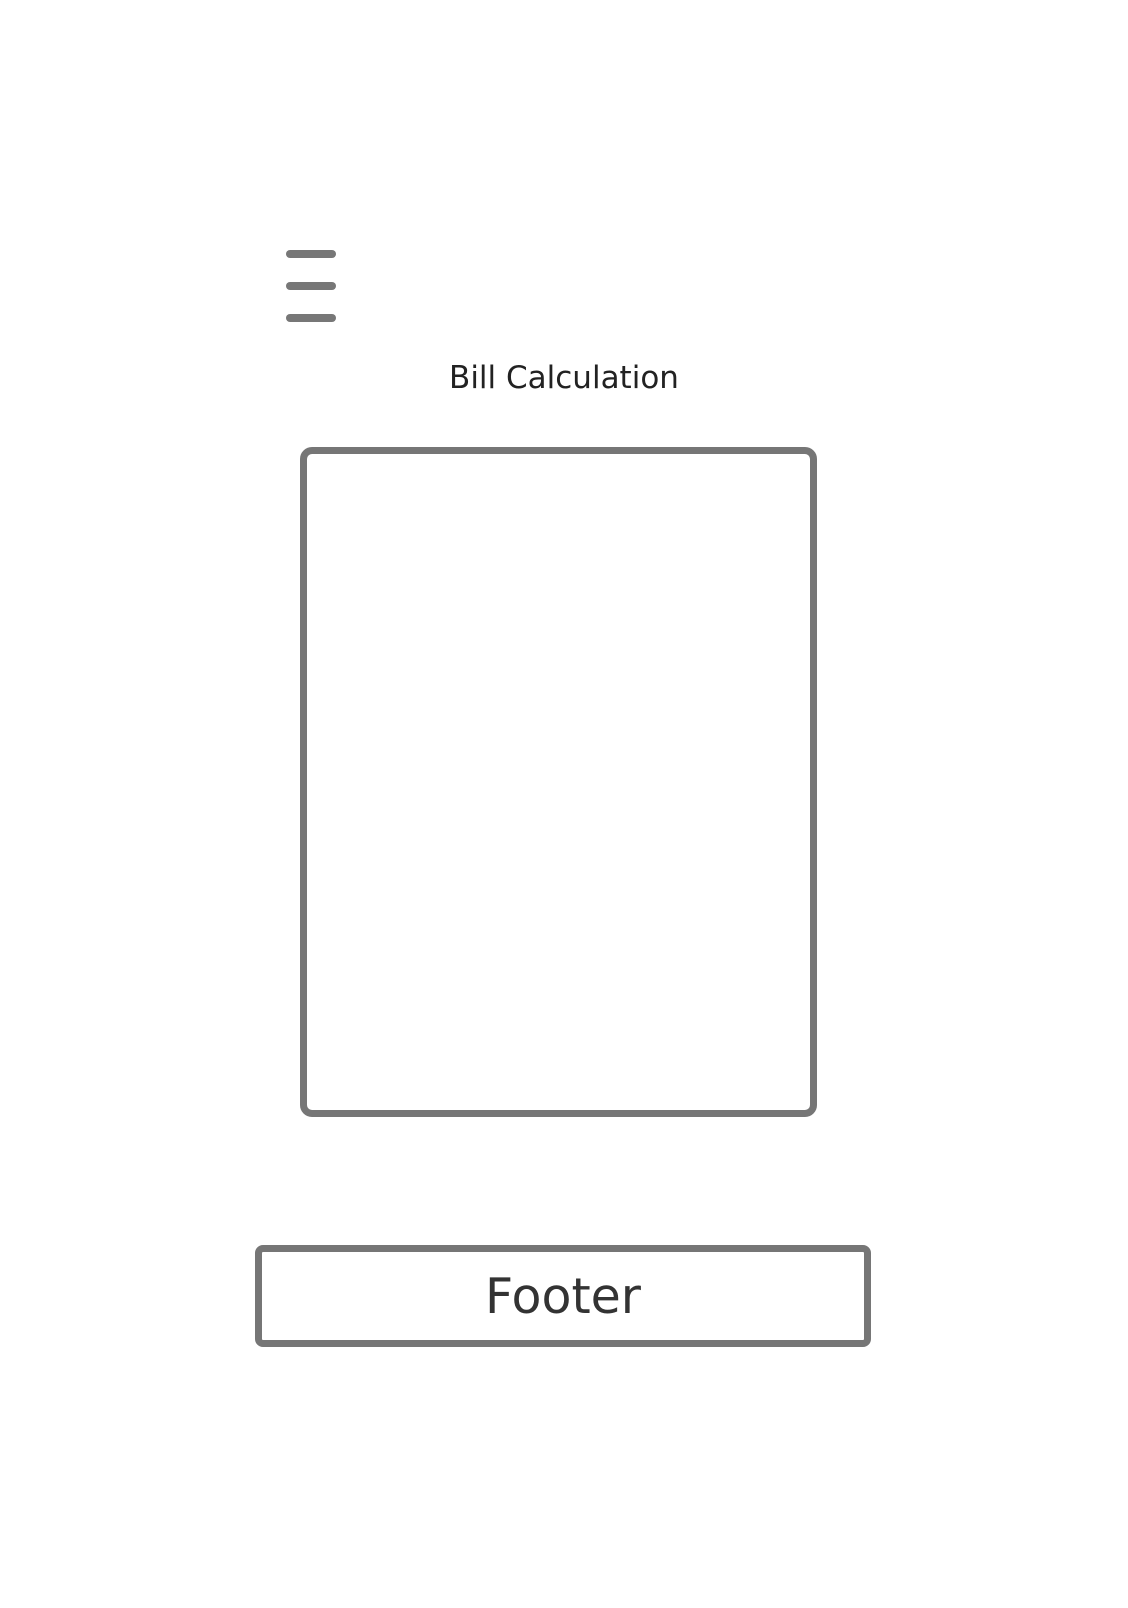 The width and height of the screenshot is (1128, 1608). I want to click on footer: Footer, so click(563, 1296).